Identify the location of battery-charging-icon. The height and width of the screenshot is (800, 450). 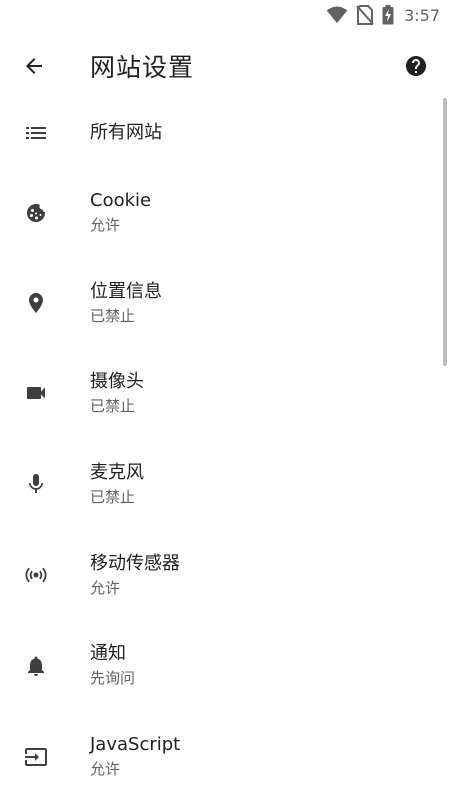
(388, 15).